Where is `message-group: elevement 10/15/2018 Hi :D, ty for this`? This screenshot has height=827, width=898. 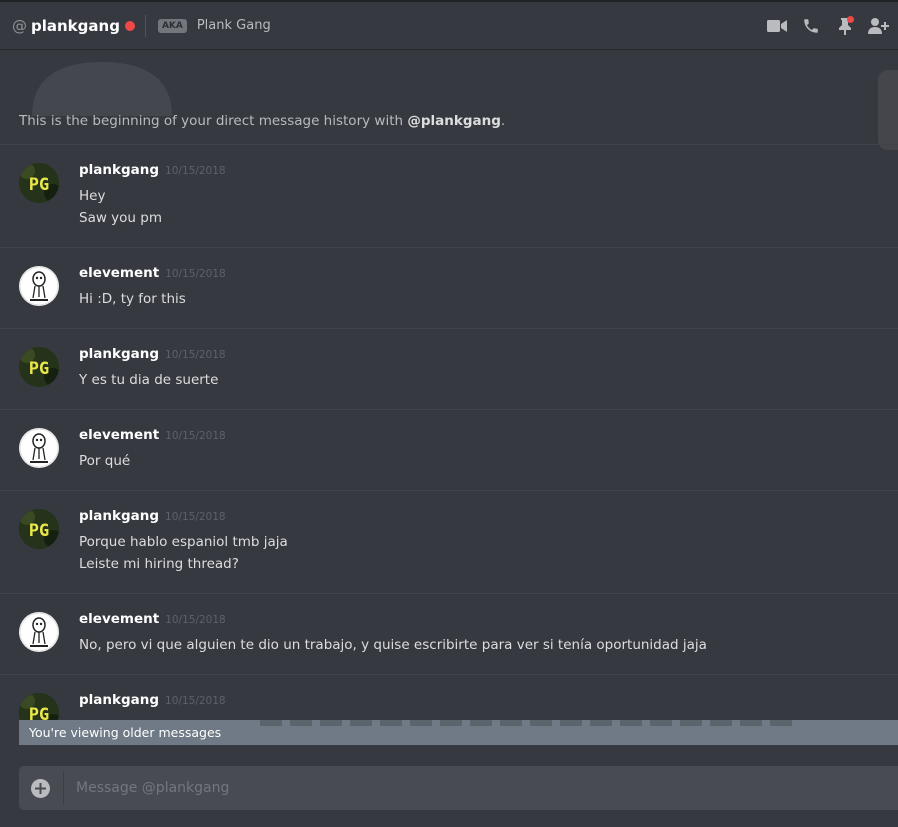 message-group: elevement 10/15/2018 Hi :D, ty for this is located at coordinates (449, 287).